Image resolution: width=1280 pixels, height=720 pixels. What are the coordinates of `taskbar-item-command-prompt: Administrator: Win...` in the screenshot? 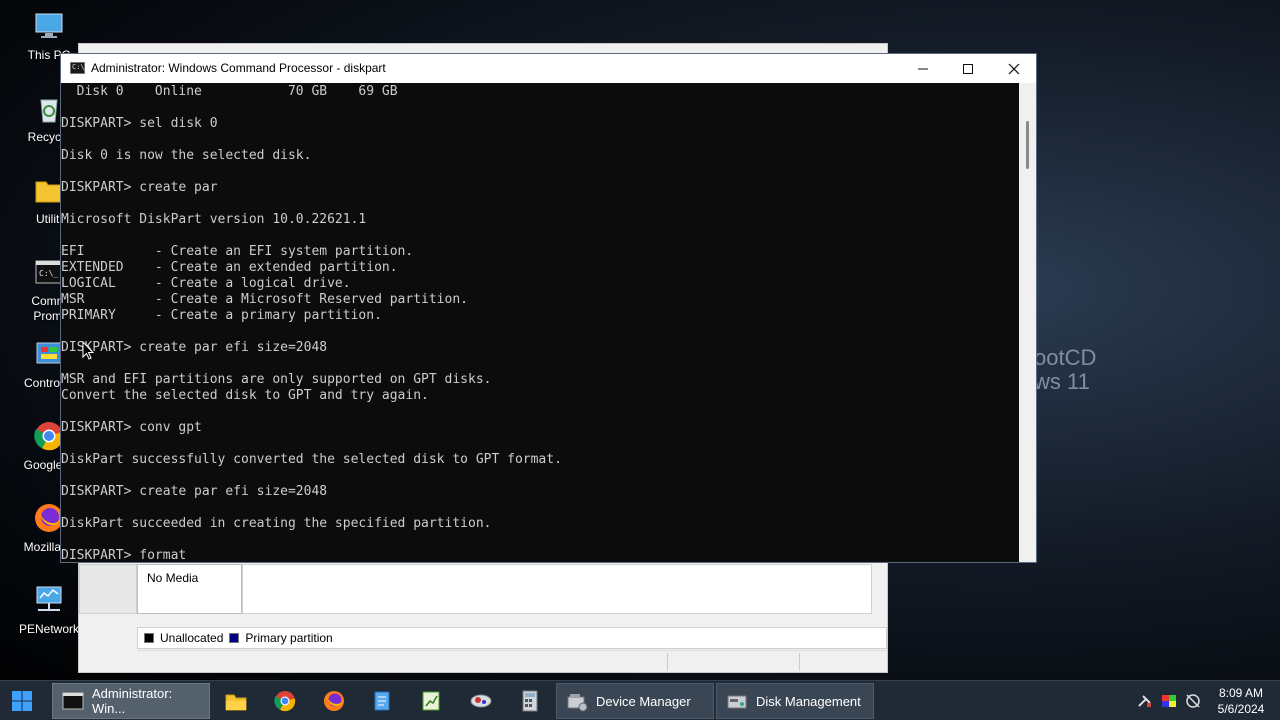 It's located at (131, 701).